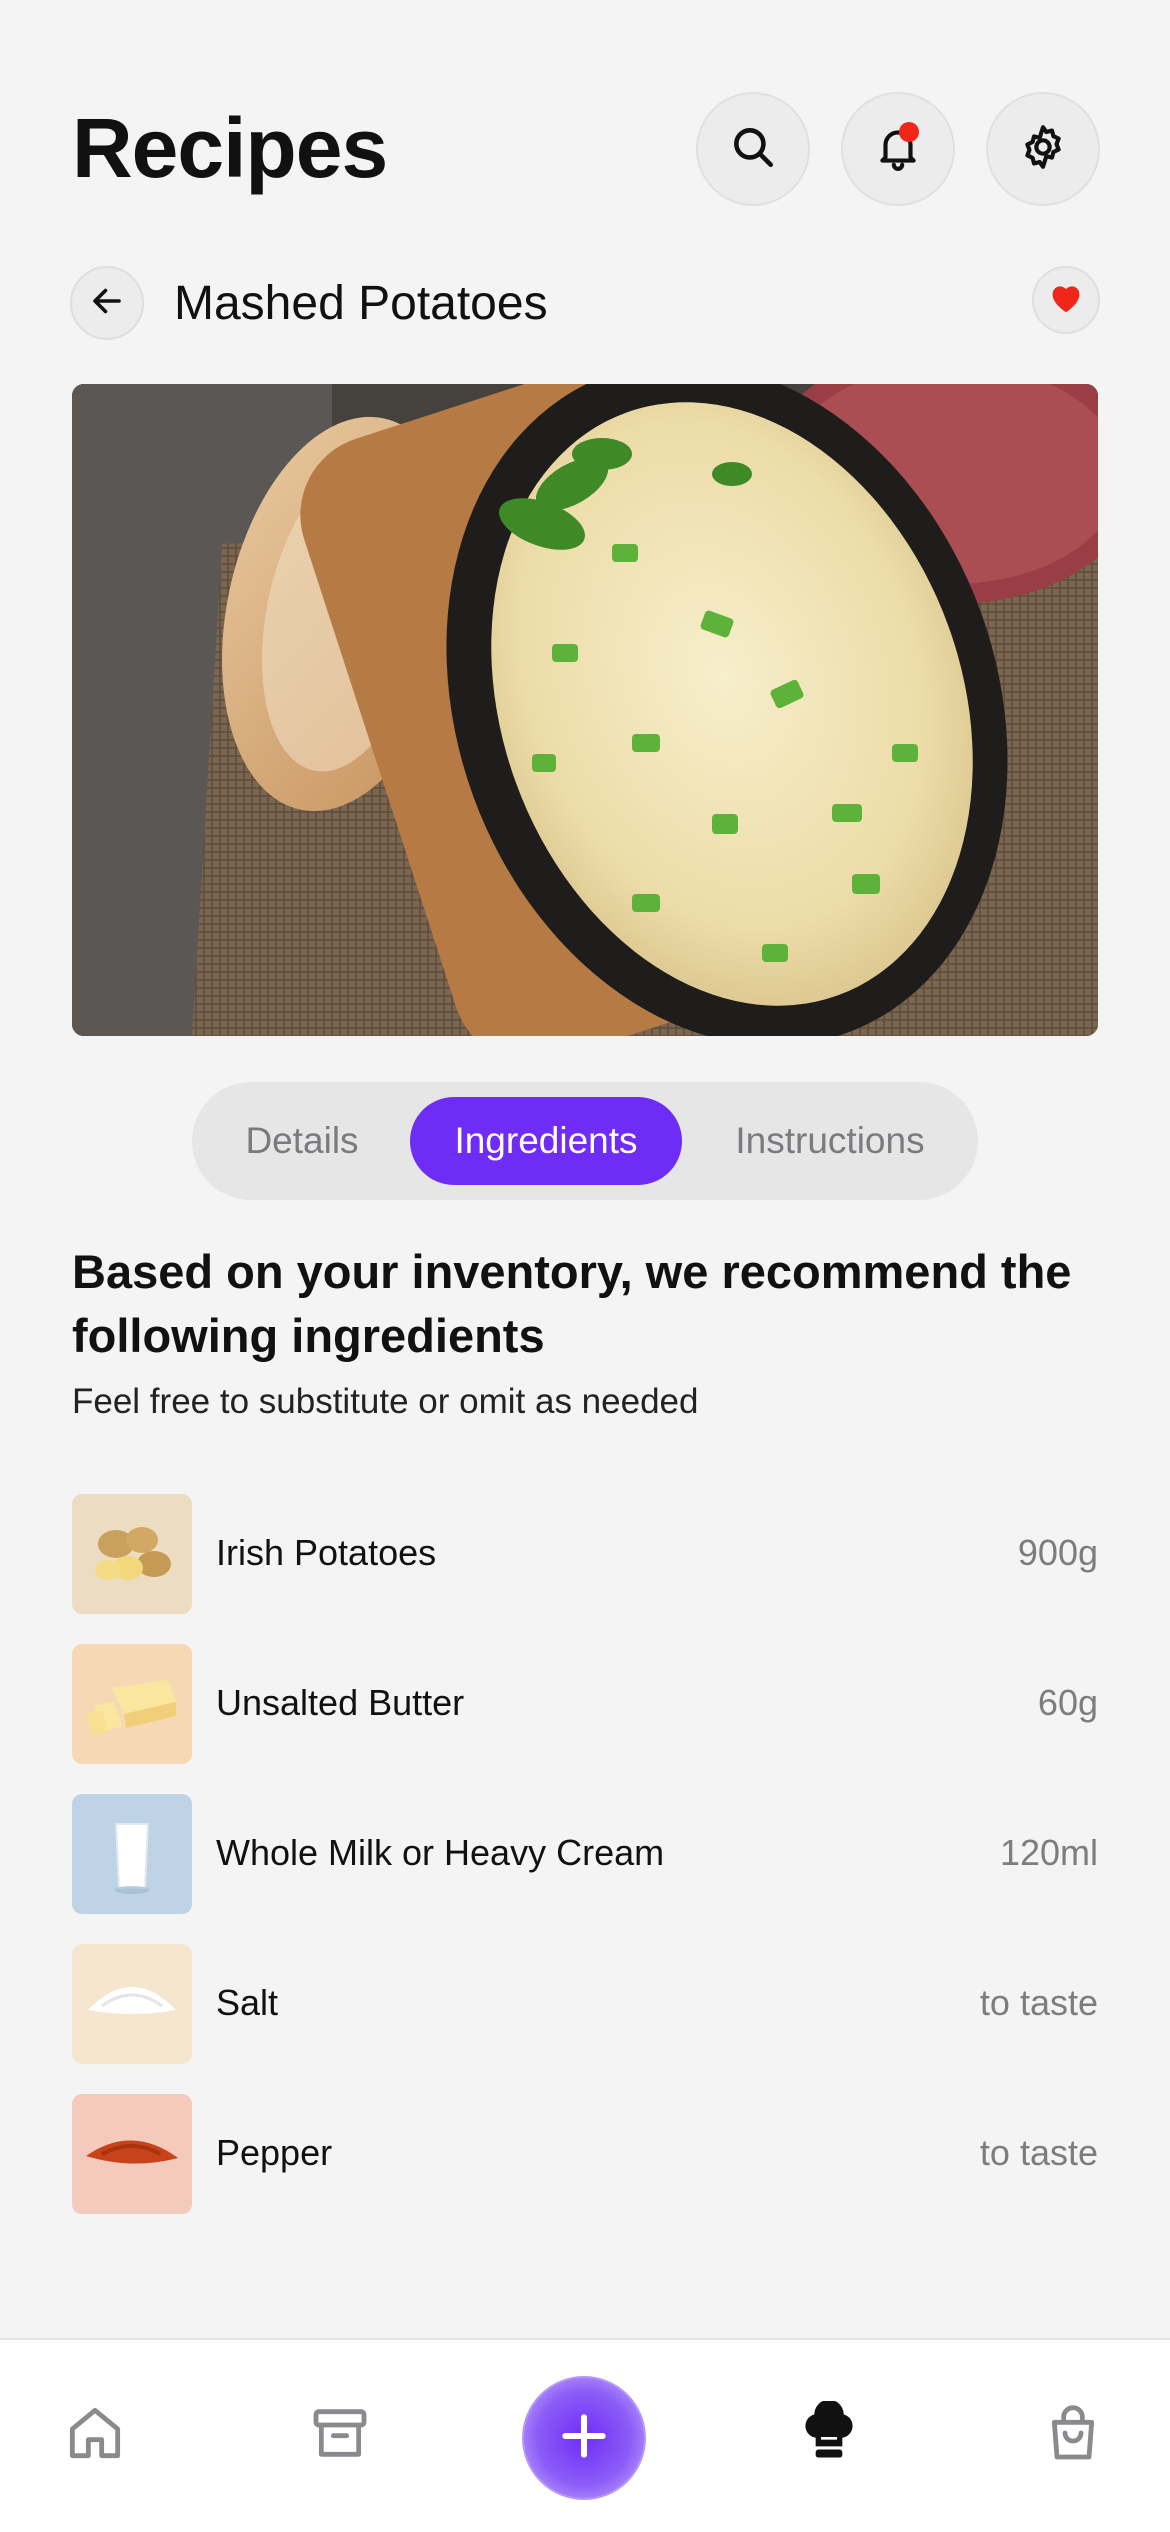 The width and height of the screenshot is (1170, 2532). Describe the element at coordinates (132, 2004) in the screenshot. I see `salt-image` at that location.